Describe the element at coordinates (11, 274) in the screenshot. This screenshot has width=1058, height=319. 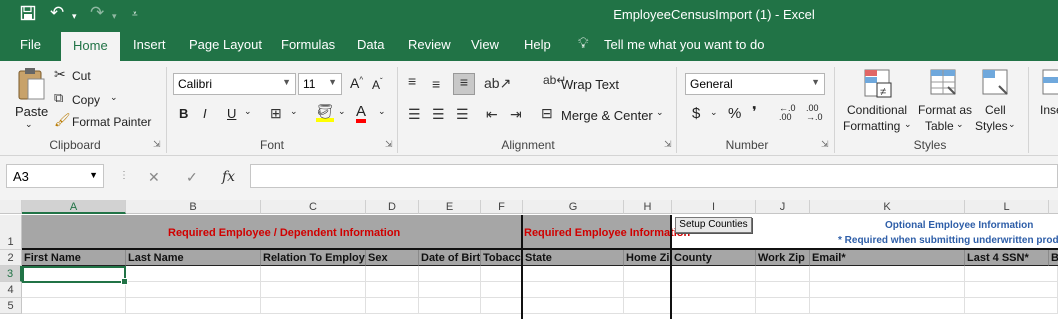
I see `row-header-3: 3` at that location.